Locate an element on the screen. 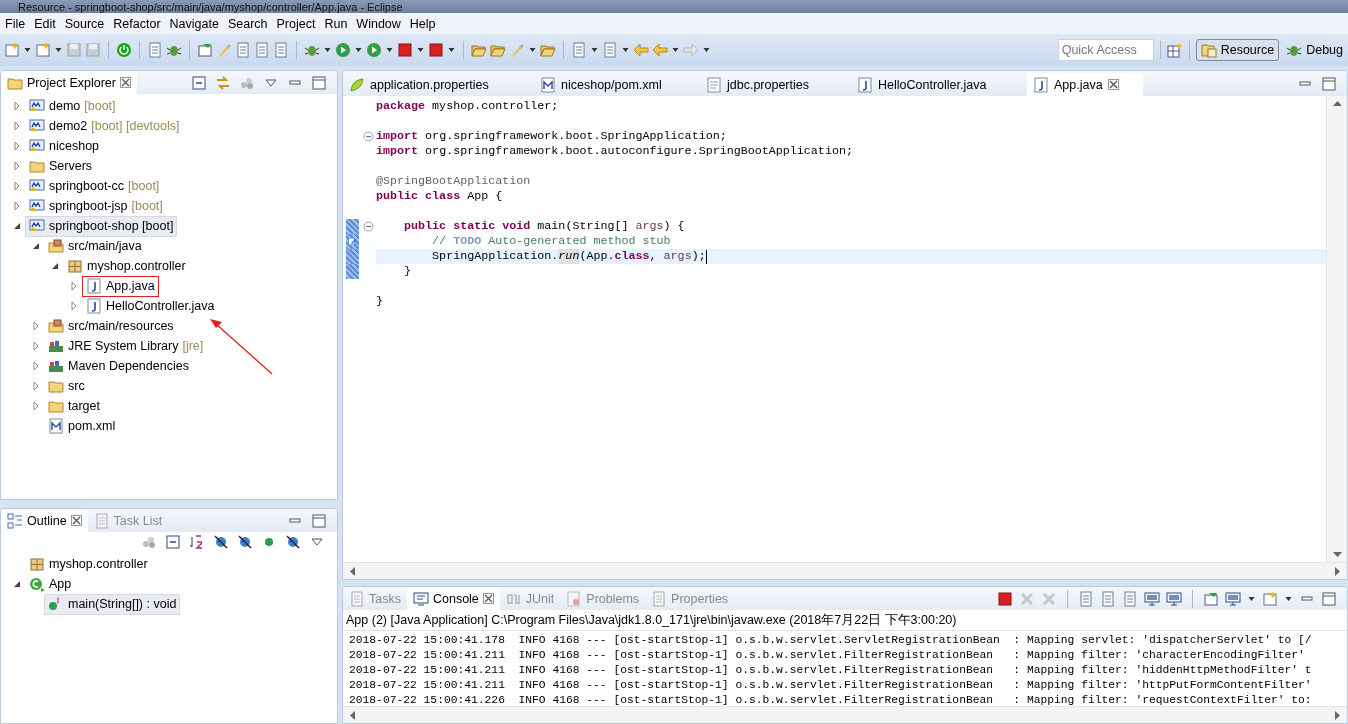  tree-item: target is located at coordinates (74, 406).